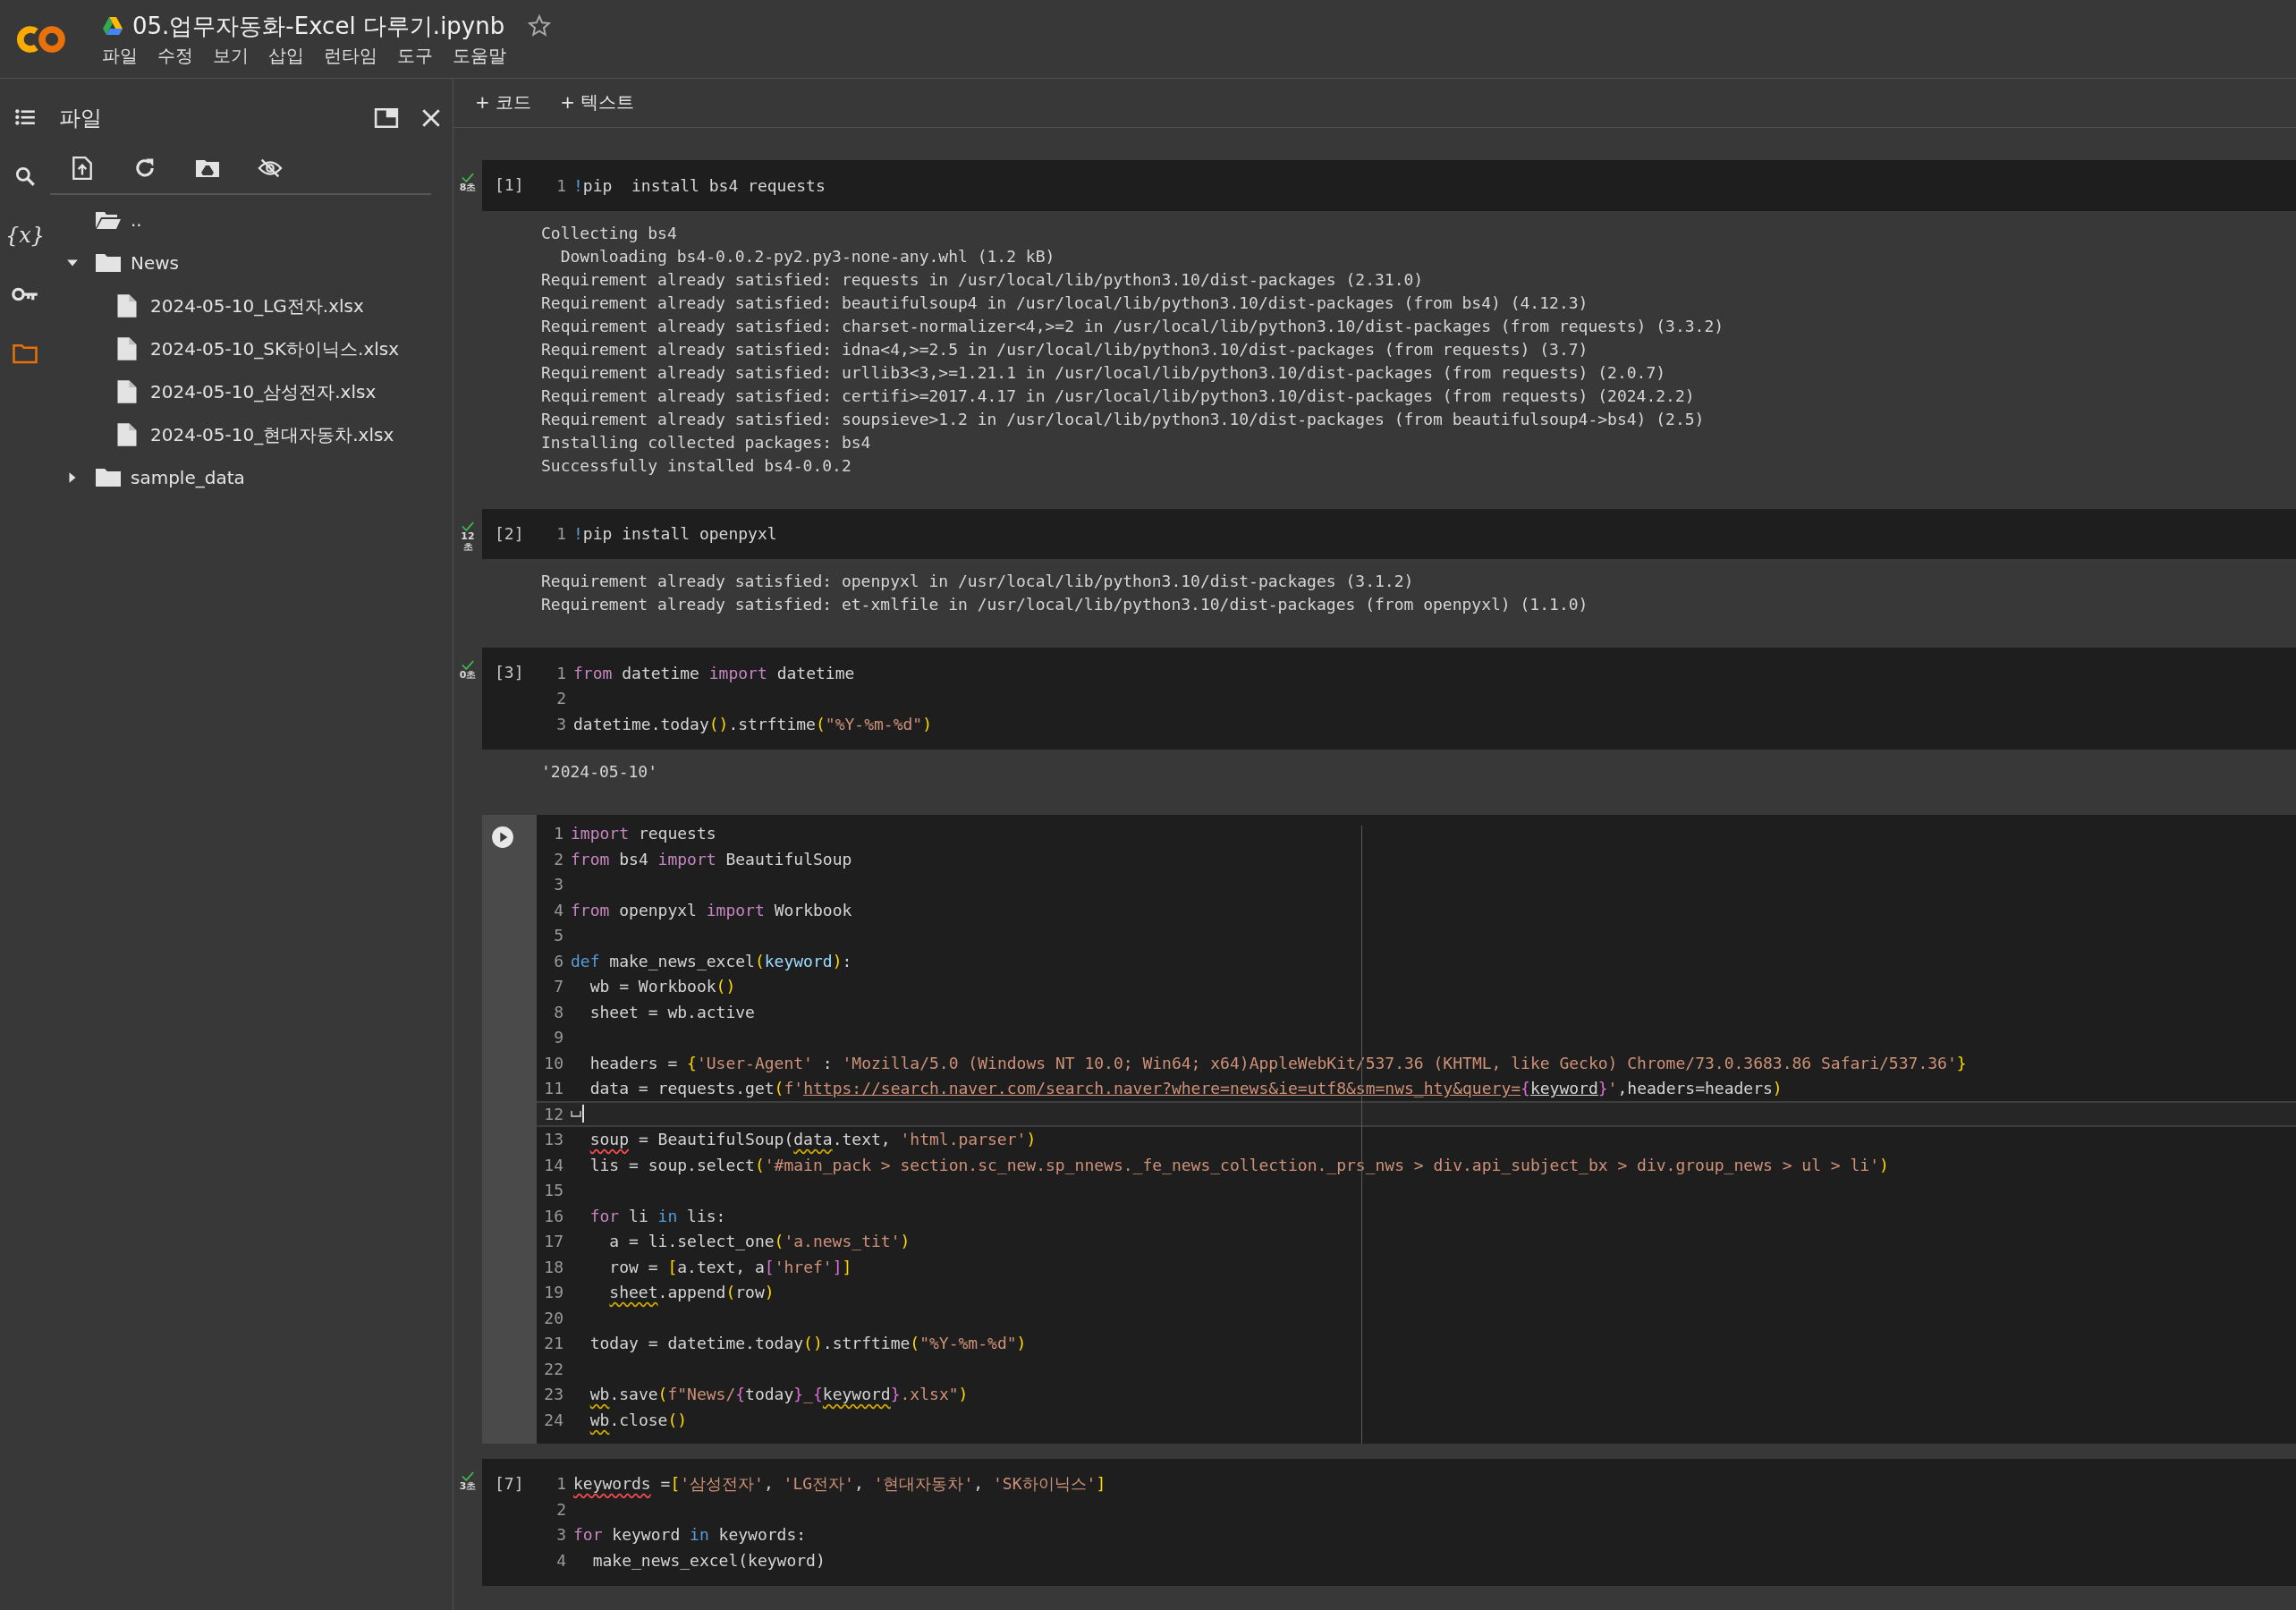 This screenshot has width=2296, height=1610. What do you see at coordinates (509, 672) in the screenshot?
I see `execution-count: [3]` at bounding box center [509, 672].